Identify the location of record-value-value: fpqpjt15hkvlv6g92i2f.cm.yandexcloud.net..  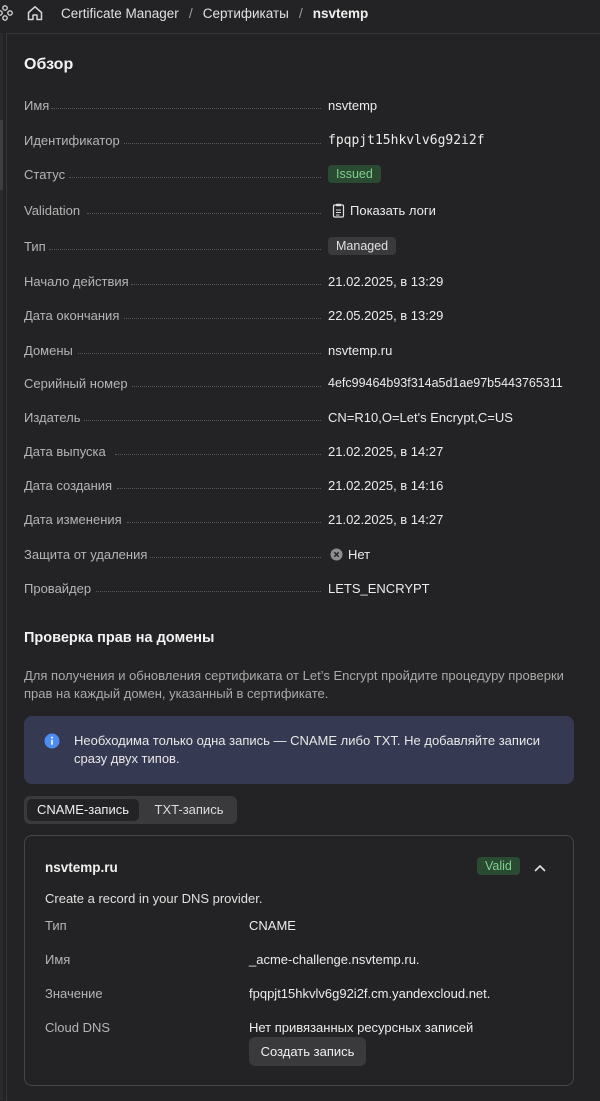
(369, 993).